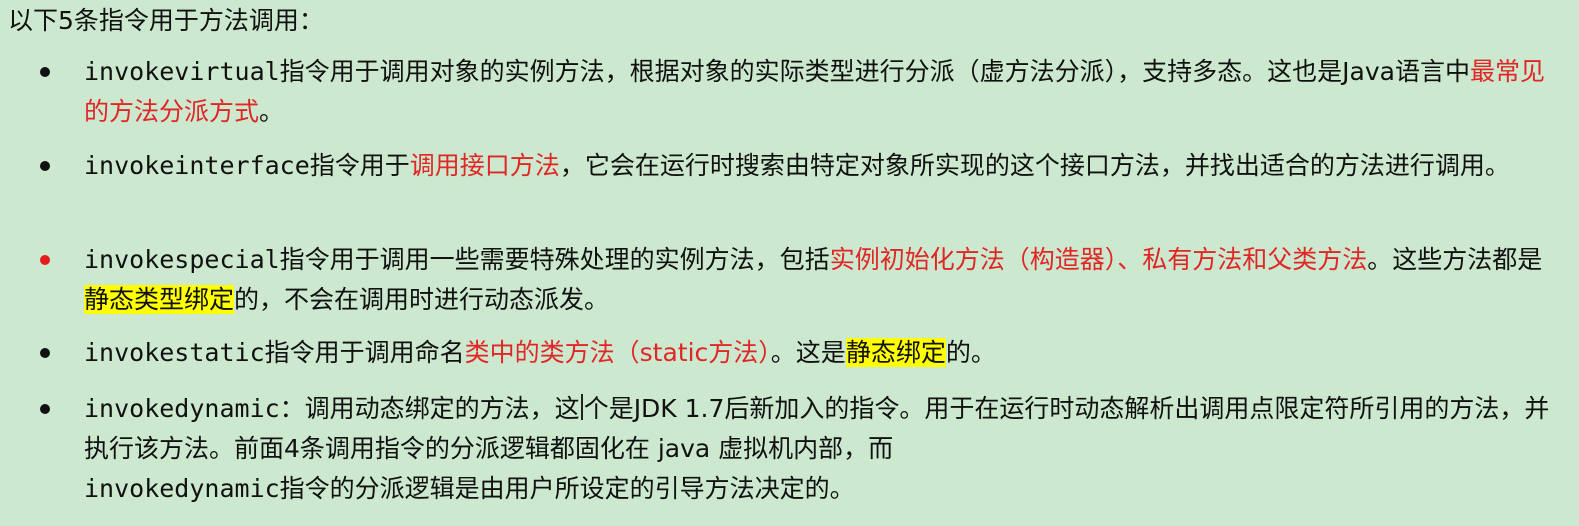 The width and height of the screenshot is (1579, 526). I want to click on emphasis-text: 调用接口方法, so click(484, 165).